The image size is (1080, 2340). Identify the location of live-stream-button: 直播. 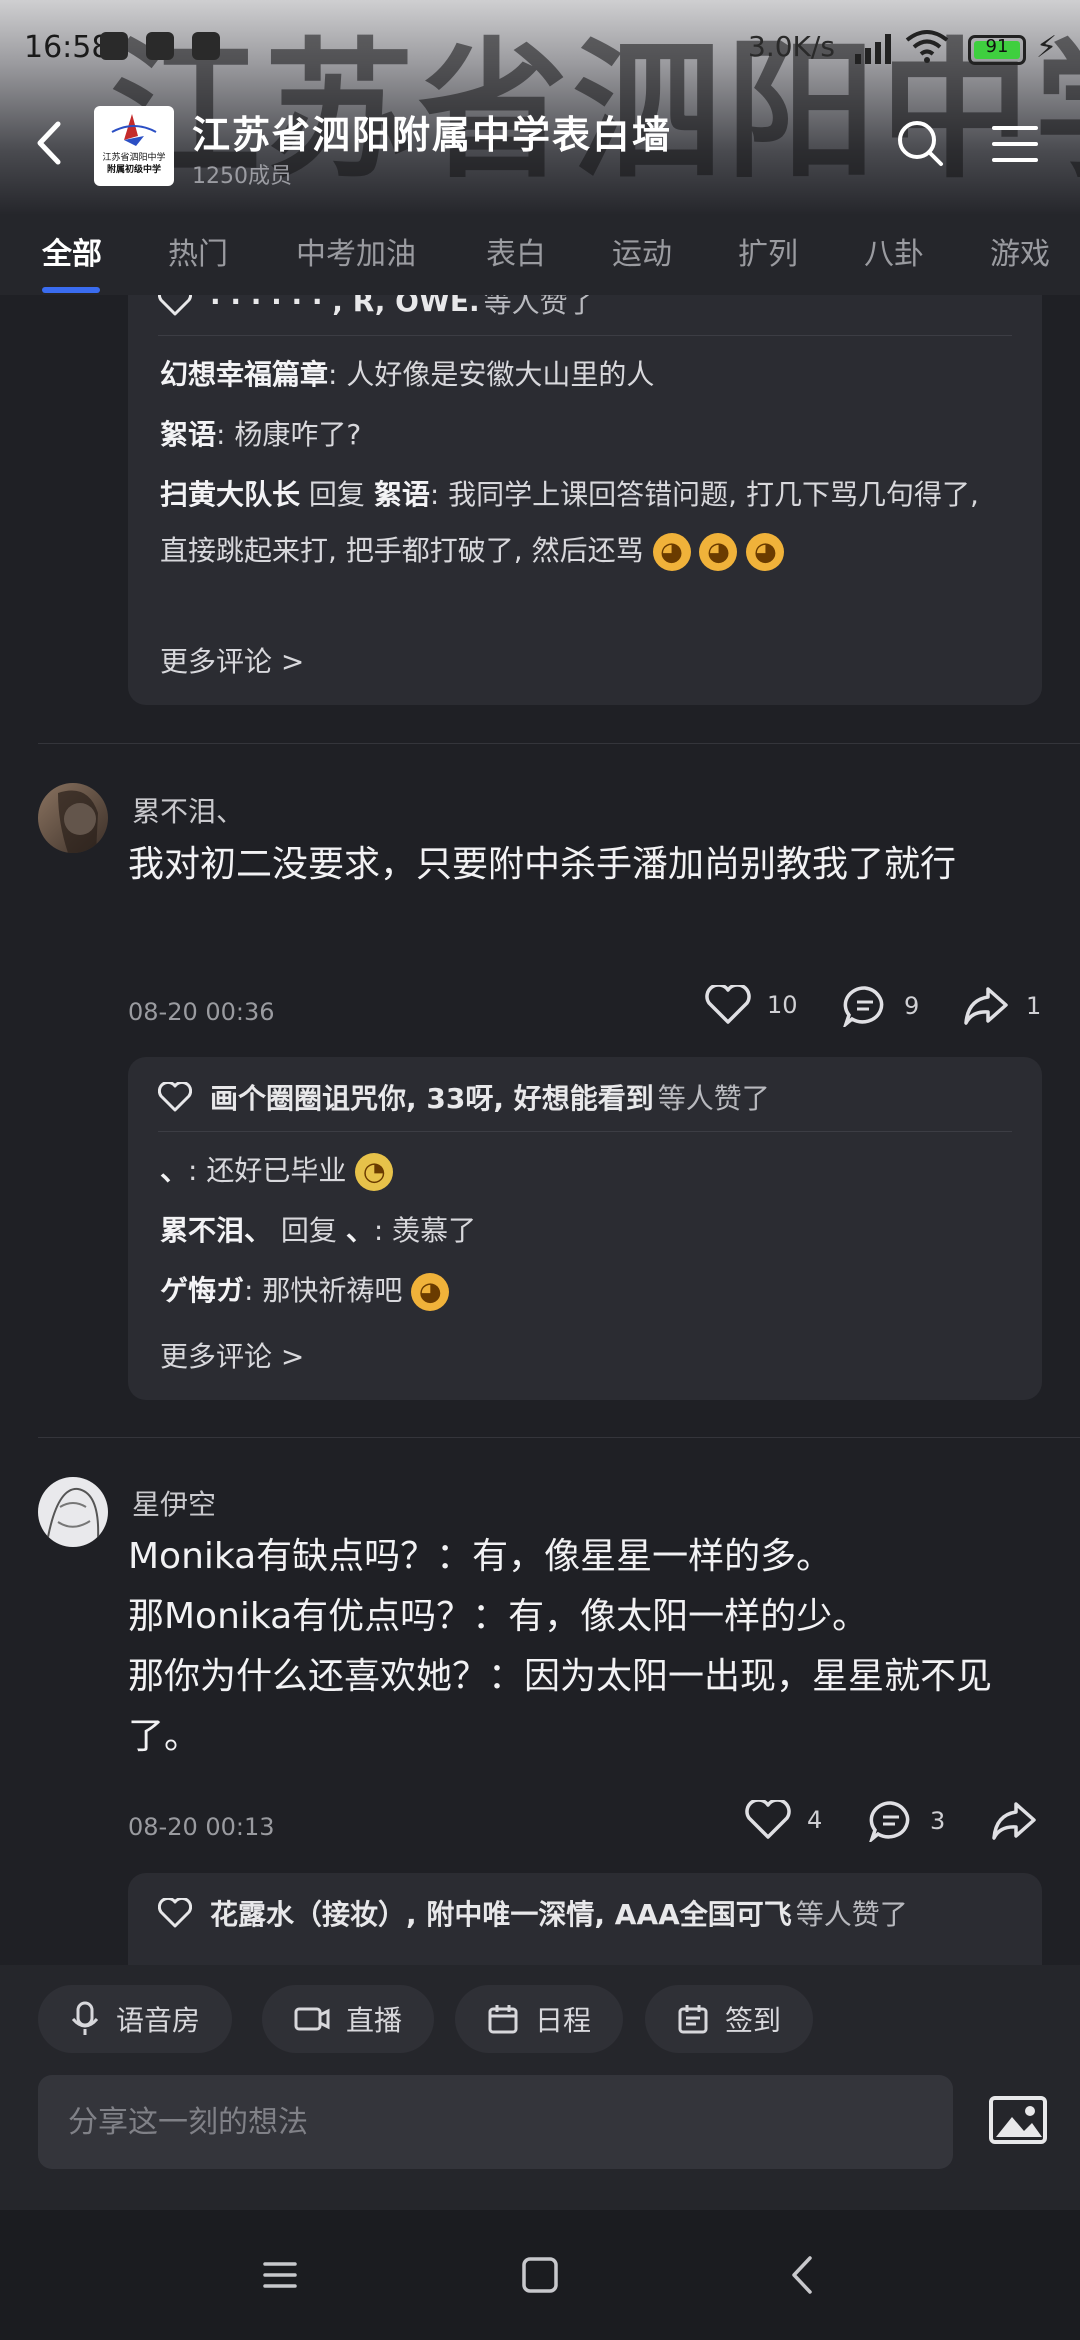
(348, 2019).